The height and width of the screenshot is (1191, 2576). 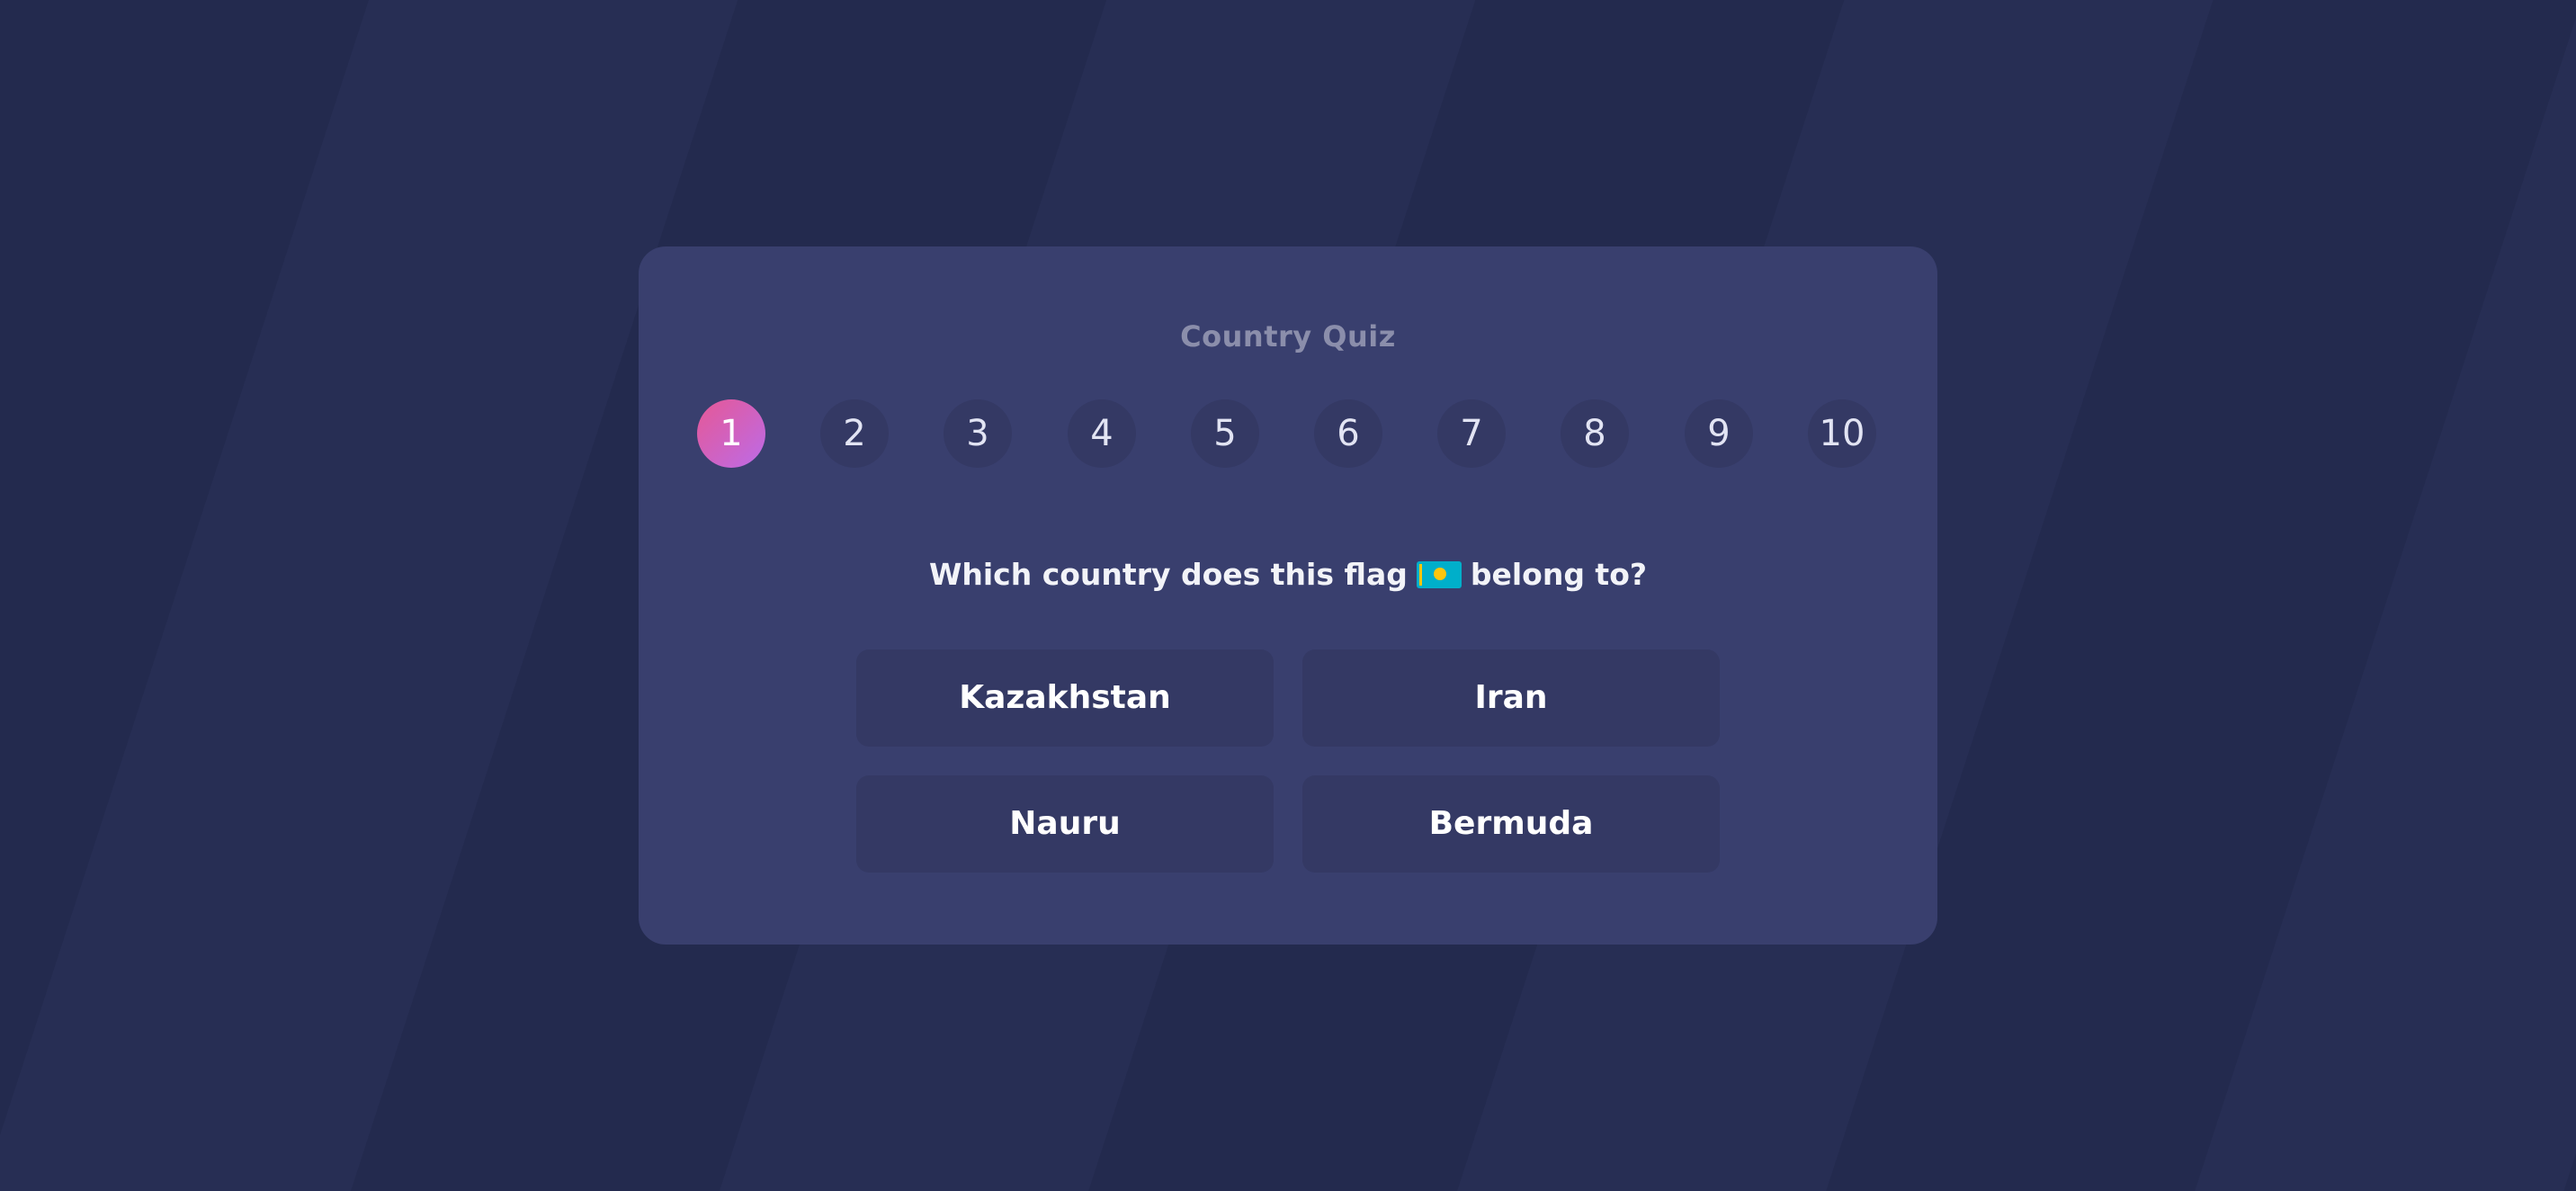 I want to click on step-9: 9, so click(x=1719, y=434).